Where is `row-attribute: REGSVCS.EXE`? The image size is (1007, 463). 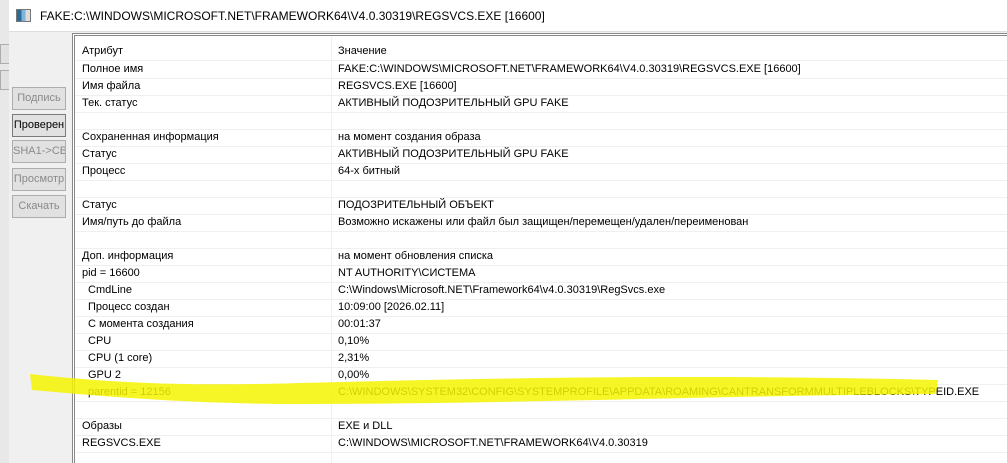
row-attribute: REGSVCS.EXE is located at coordinates (121, 443).